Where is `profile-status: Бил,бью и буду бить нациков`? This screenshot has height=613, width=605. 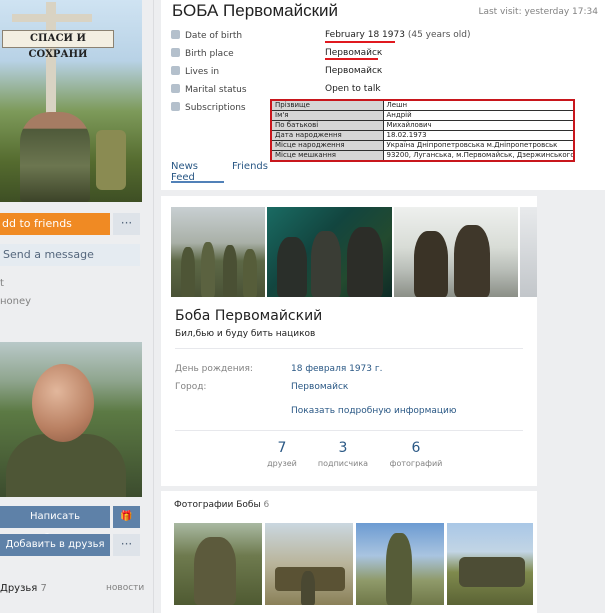
profile-status: Бил,бью и буду бить нациков is located at coordinates (245, 334).